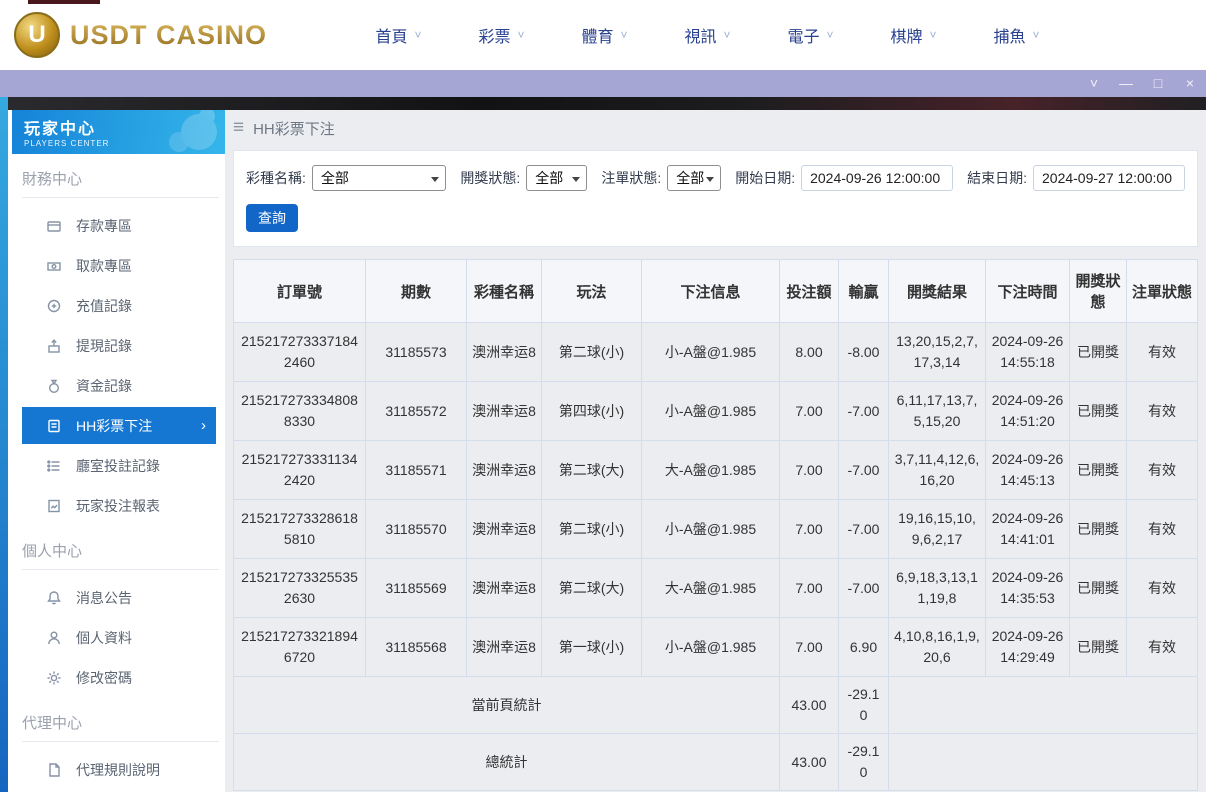  I want to click on col-bet-amount: 投注額, so click(809, 291).